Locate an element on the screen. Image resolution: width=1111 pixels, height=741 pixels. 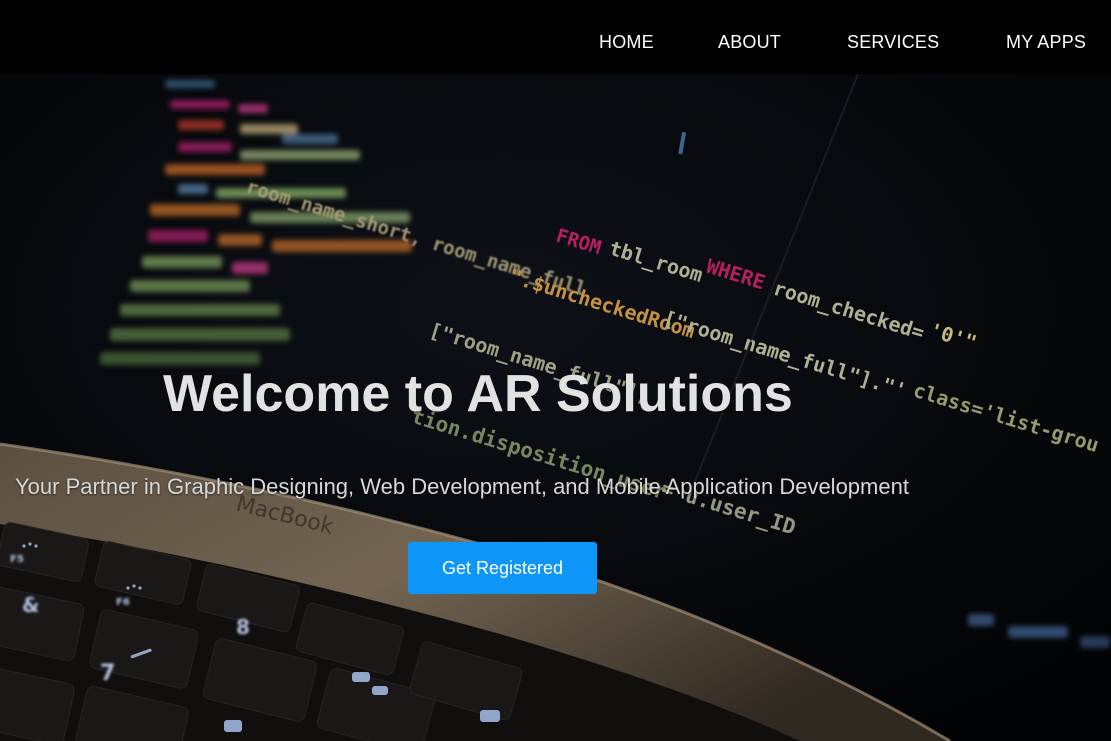
hero-title: Welcome to AR Solutions is located at coordinates (478, 394).